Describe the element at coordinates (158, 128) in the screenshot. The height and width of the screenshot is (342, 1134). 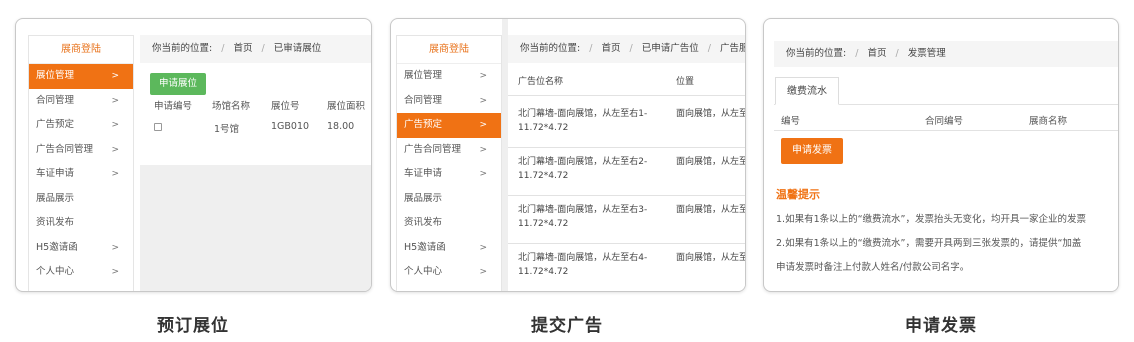
I see `row-checkbox` at that location.